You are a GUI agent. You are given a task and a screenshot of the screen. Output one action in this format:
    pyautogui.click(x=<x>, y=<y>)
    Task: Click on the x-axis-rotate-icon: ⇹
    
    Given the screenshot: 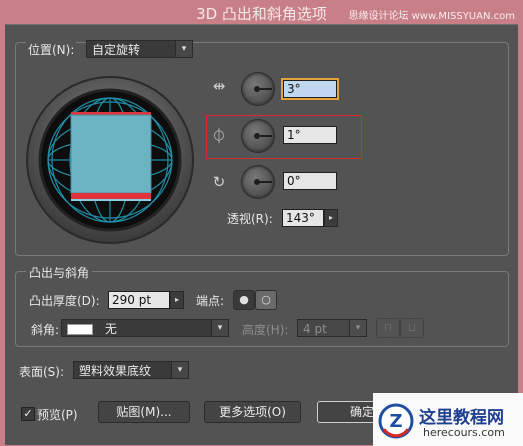 What is the action you would take?
    pyautogui.click(x=219, y=86)
    